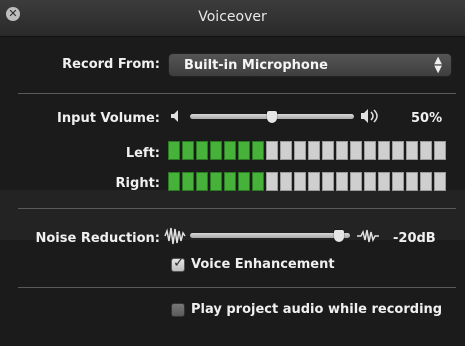 This screenshot has width=465, height=346. Describe the element at coordinates (263, 264) in the screenshot. I see `voice-enhancement-label: Voice Enhancement` at that location.